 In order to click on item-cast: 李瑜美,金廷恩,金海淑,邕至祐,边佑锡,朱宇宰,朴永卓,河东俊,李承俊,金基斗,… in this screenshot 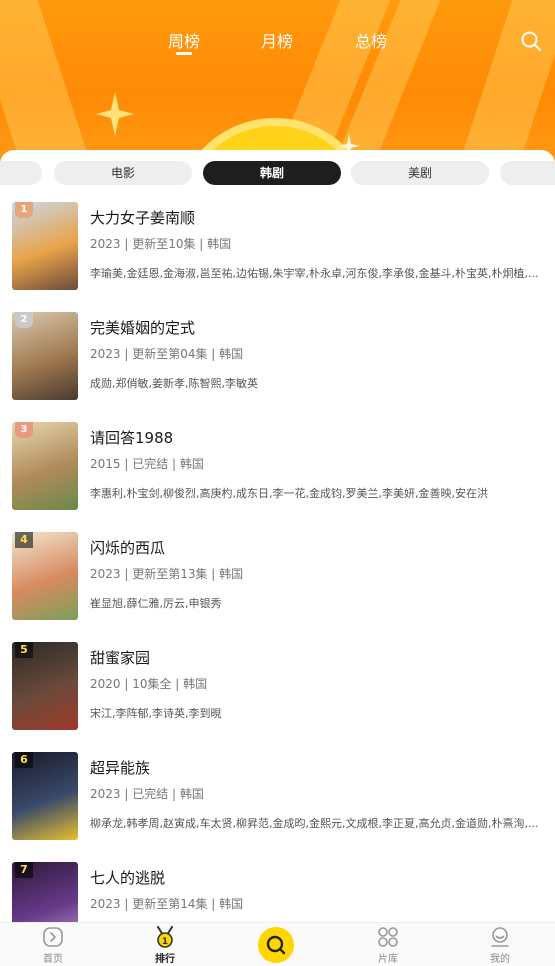, I will do `click(314, 273)`.